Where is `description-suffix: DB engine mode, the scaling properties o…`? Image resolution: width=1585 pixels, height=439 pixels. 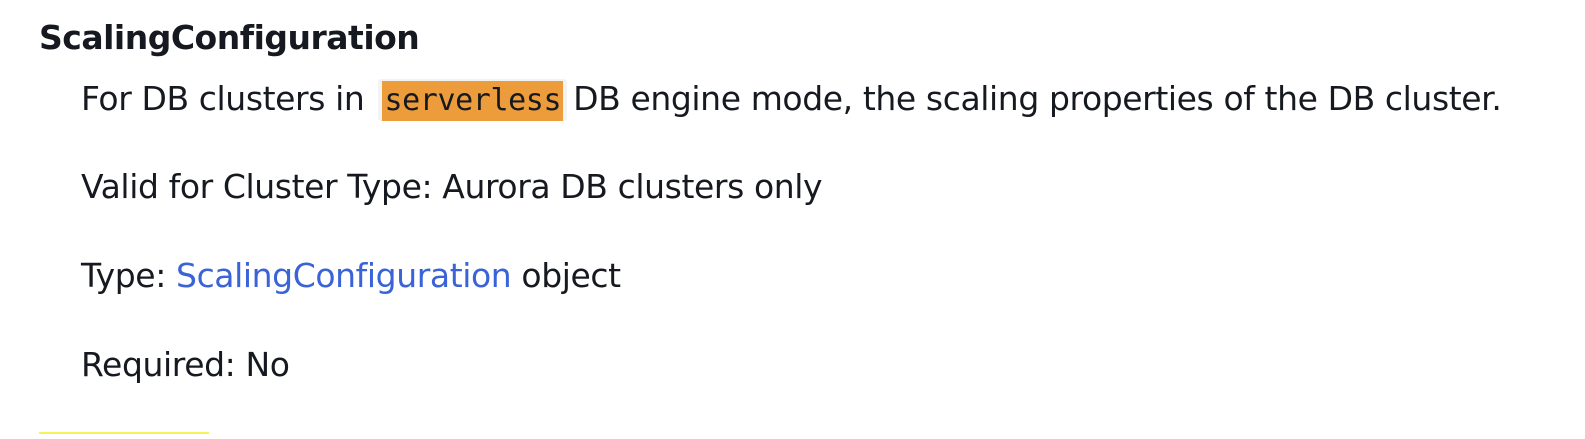 description-suffix: DB engine mode, the scaling properties o… is located at coordinates (1037, 98).